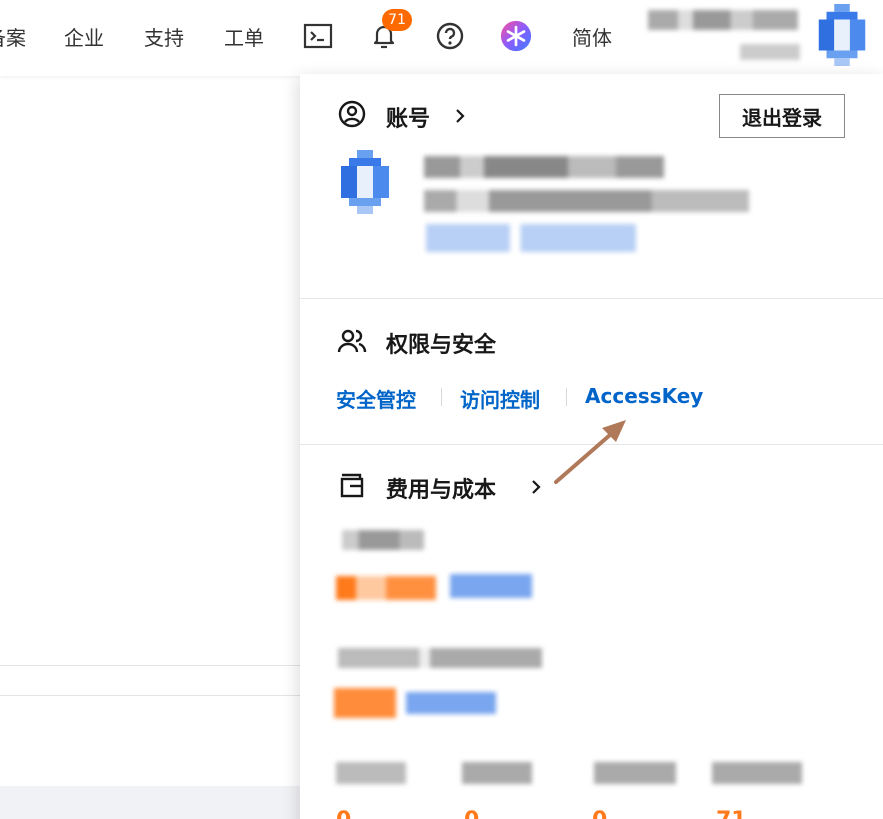 The height and width of the screenshot is (819, 883). Describe the element at coordinates (343, 813) in the screenshot. I see `stat-value-1: 0` at that location.